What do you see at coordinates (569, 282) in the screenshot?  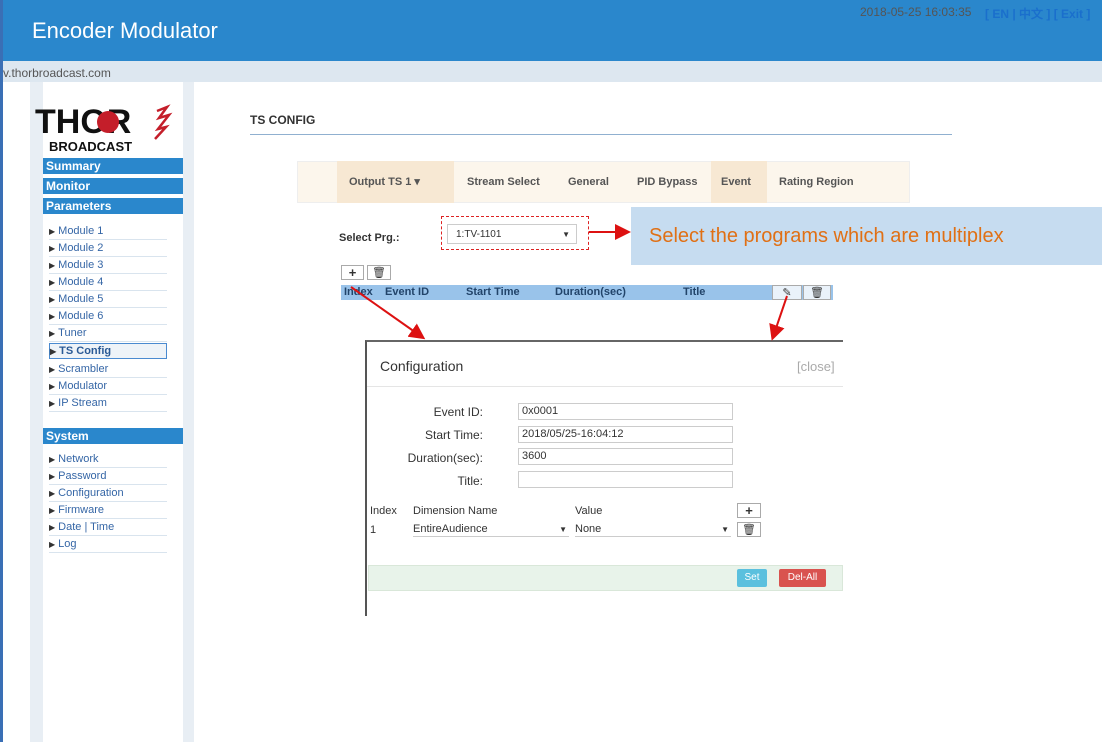 I see `annotation-arrows` at bounding box center [569, 282].